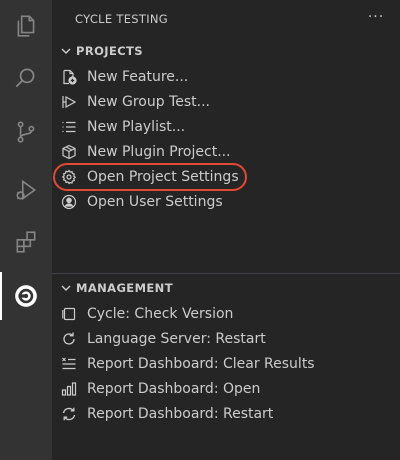 Image resolution: width=400 pixels, height=460 pixels. Describe the element at coordinates (69, 177) in the screenshot. I see `gear-icon` at that location.